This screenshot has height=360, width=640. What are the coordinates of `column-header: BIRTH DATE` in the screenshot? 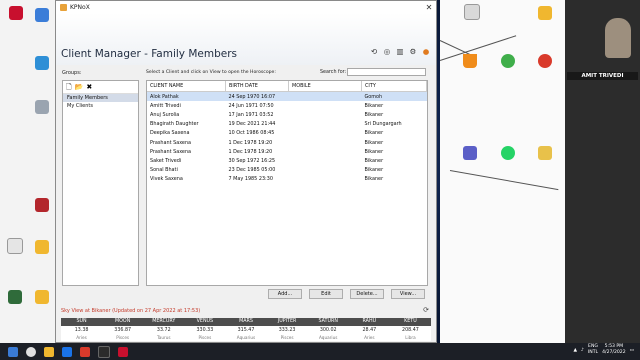 It's located at (257, 86).